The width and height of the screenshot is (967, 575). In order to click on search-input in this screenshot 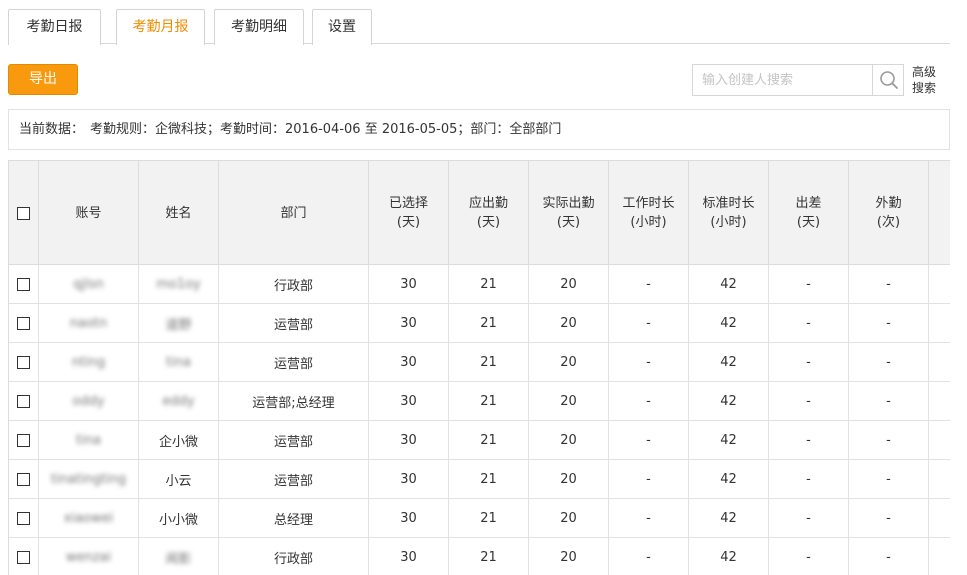, I will do `click(782, 80)`.